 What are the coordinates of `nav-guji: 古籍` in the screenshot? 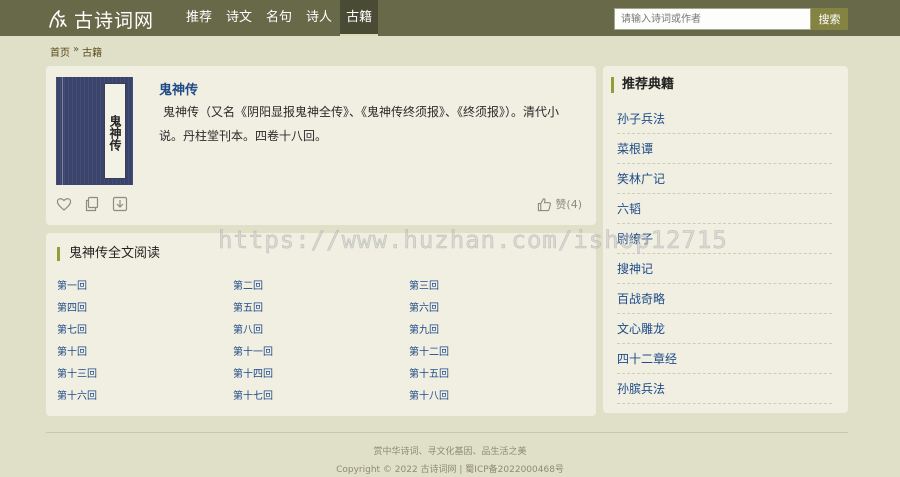 It's located at (359, 18).